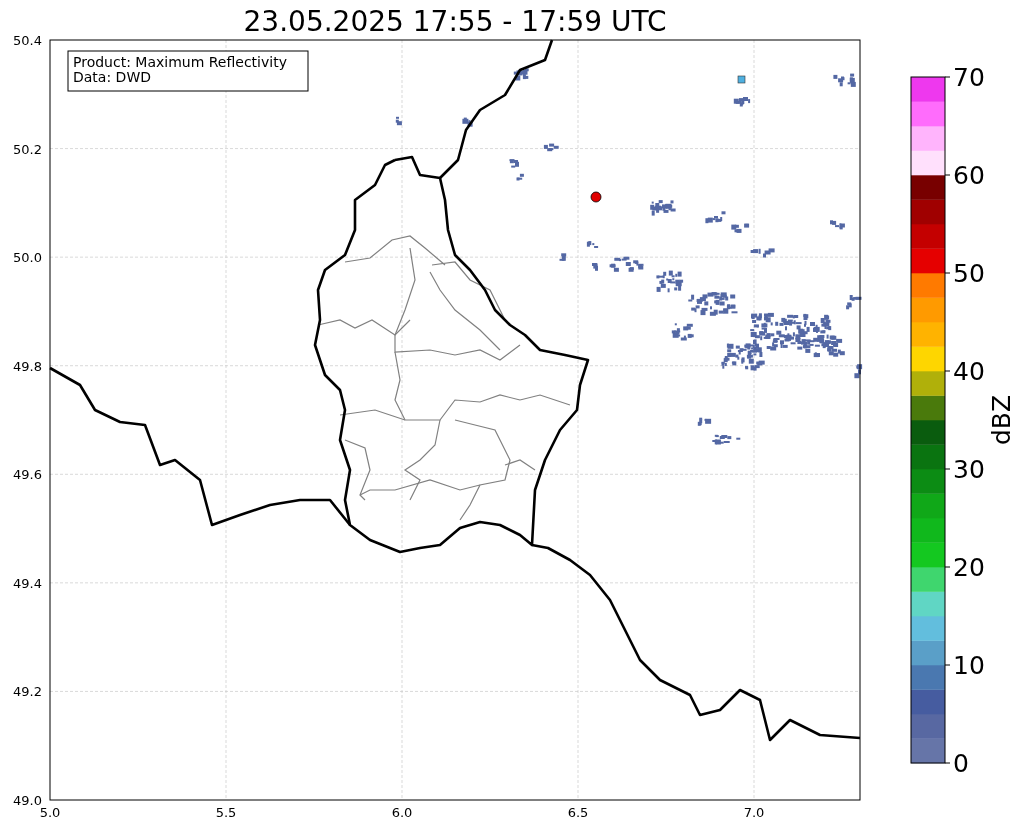 The height and width of the screenshot is (834, 1023). I want to click on info-text: Data: DWD, so click(112, 77).